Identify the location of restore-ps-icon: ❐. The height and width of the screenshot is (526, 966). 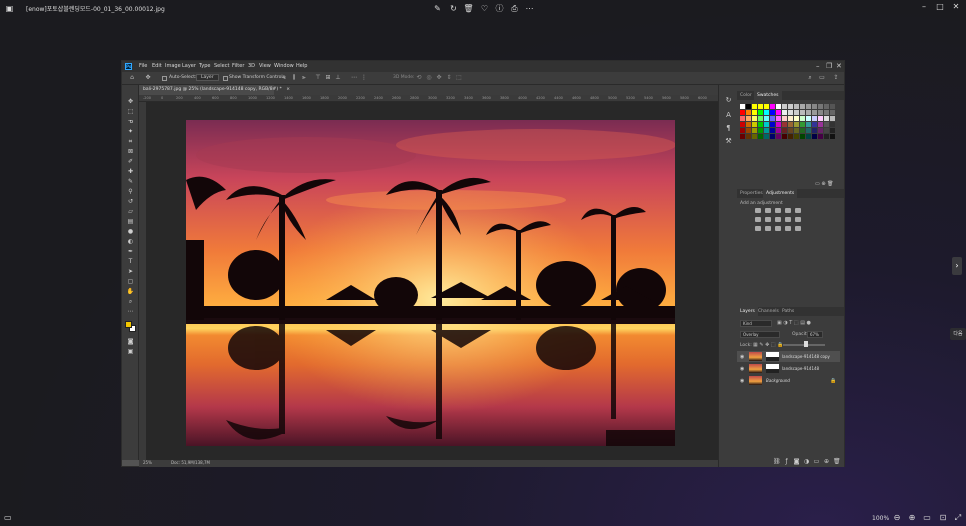
(829, 66).